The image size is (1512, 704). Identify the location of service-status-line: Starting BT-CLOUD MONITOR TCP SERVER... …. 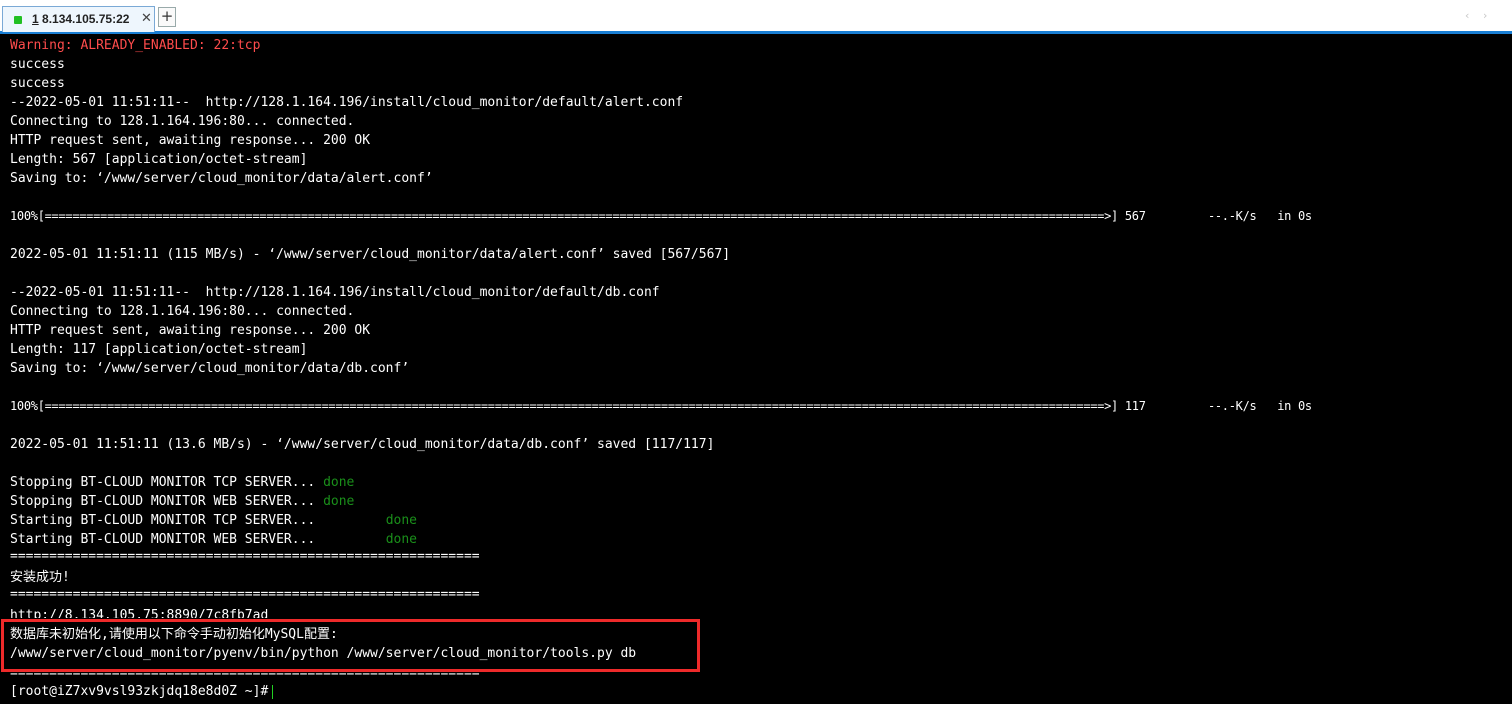
(213, 520).